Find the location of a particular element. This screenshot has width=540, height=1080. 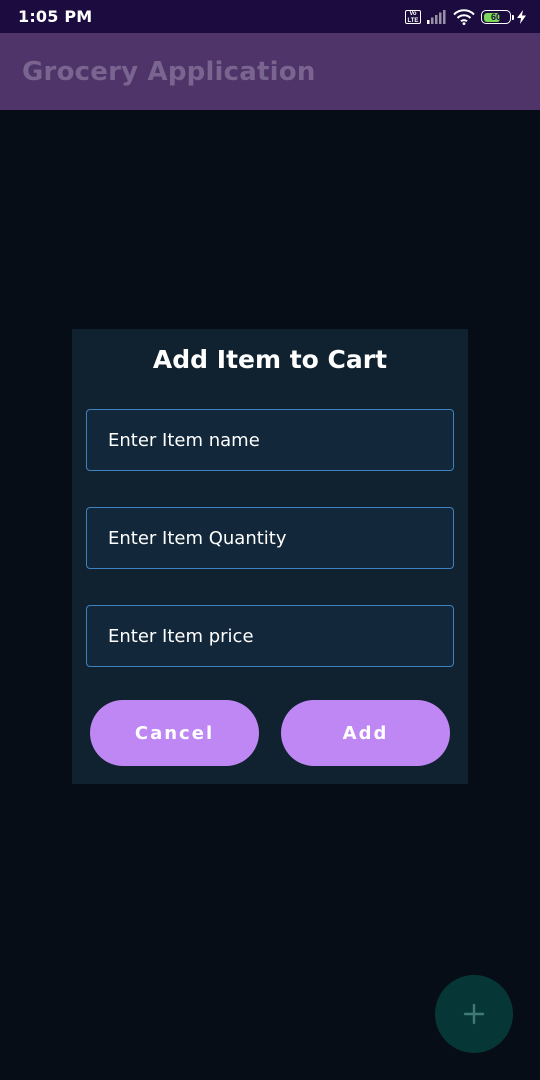

add-fab-button is located at coordinates (474, 1014).